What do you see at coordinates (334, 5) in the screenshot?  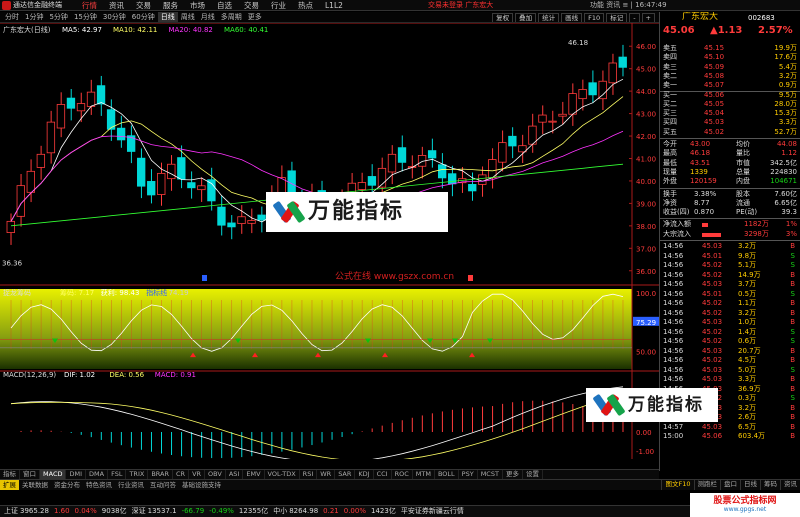 I see `menu-item: L1L2` at bounding box center [334, 5].